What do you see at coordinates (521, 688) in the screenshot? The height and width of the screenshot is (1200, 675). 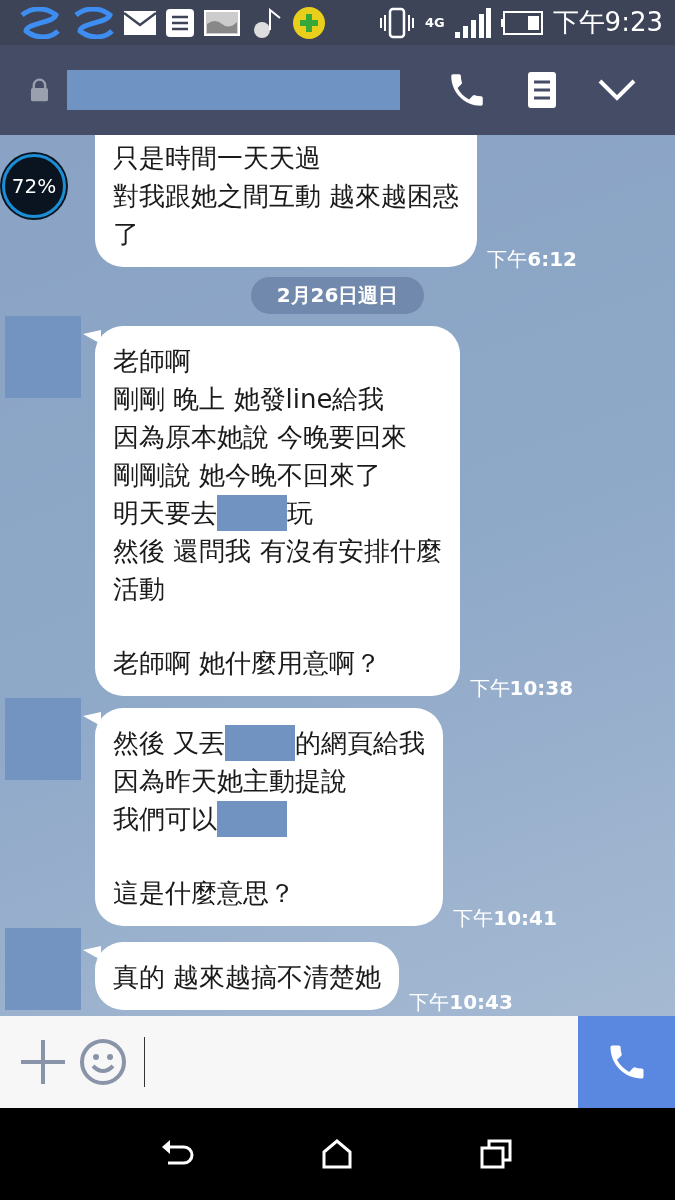 I see `message-time: 下午10:38` at bounding box center [521, 688].